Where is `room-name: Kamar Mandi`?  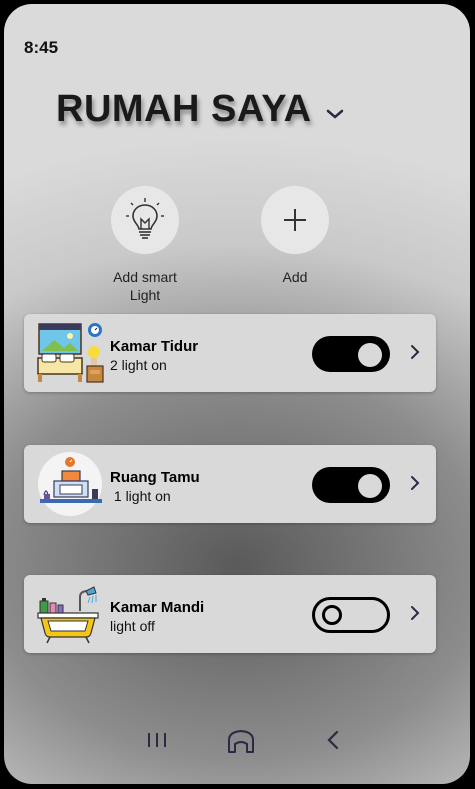 room-name: Kamar Mandi is located at coordinates (157, 607).